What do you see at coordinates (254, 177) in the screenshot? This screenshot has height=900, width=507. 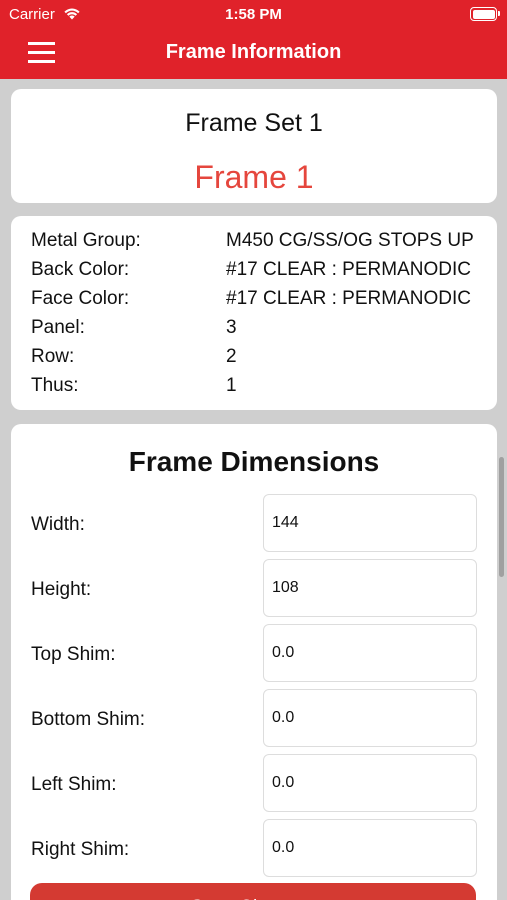 I see `frame-title: Frame 1` at bounding box center [254, 177].